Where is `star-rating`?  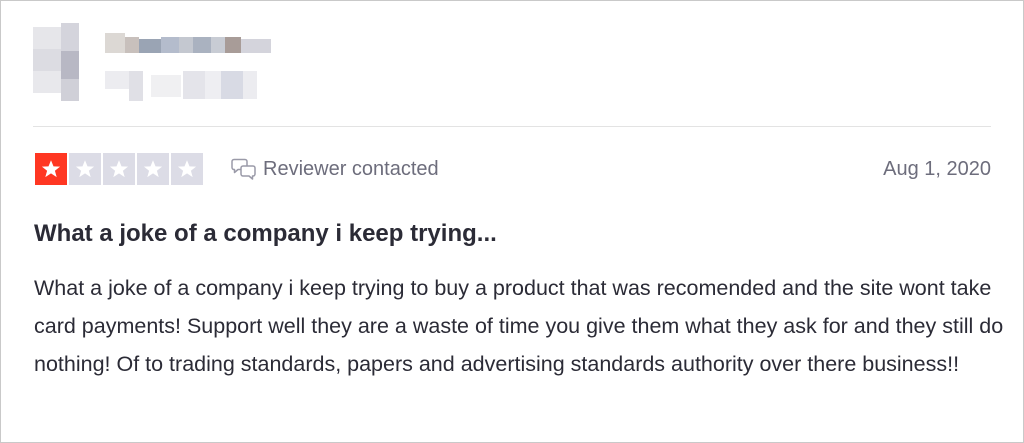 star-rating is located at coordinates (119, 169).